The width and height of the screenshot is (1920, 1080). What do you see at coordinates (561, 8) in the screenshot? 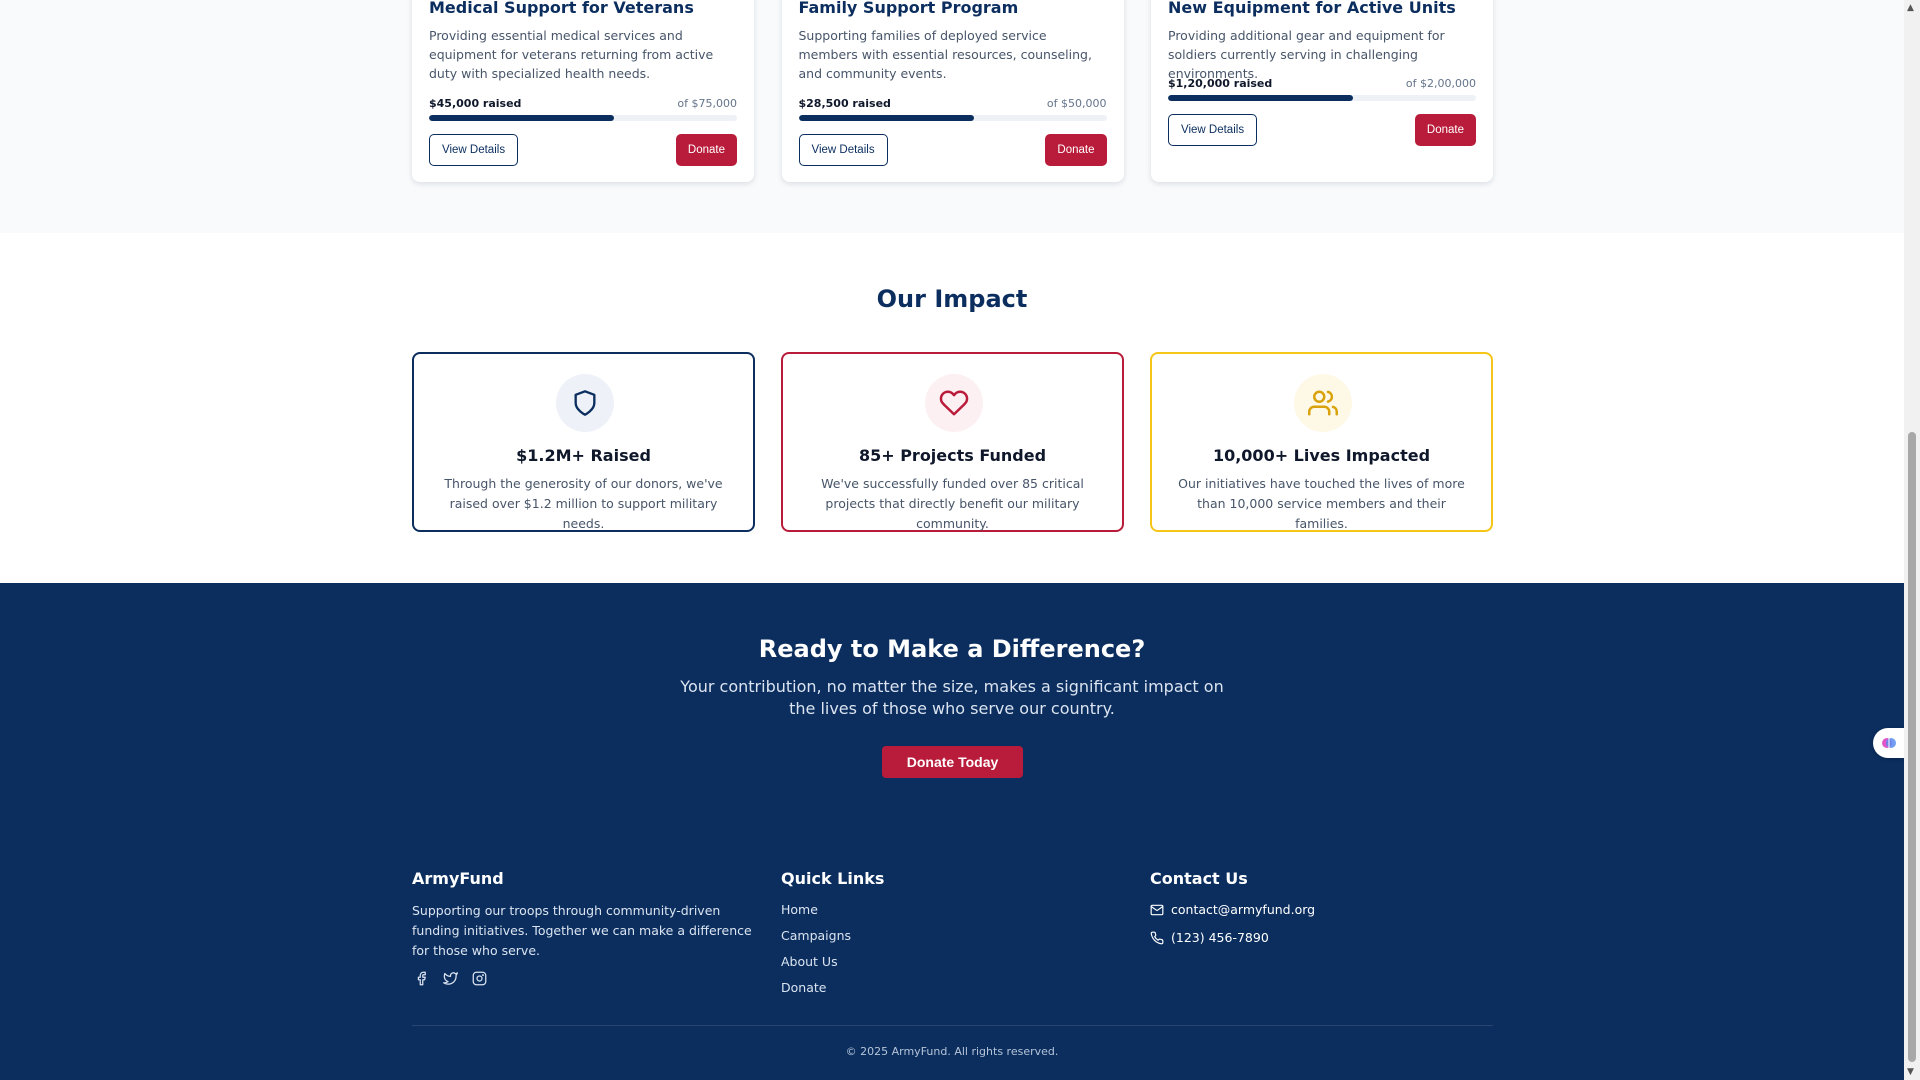
I see `campaign-title: Medical Support for Veterans` at bounding box center [561, 8].